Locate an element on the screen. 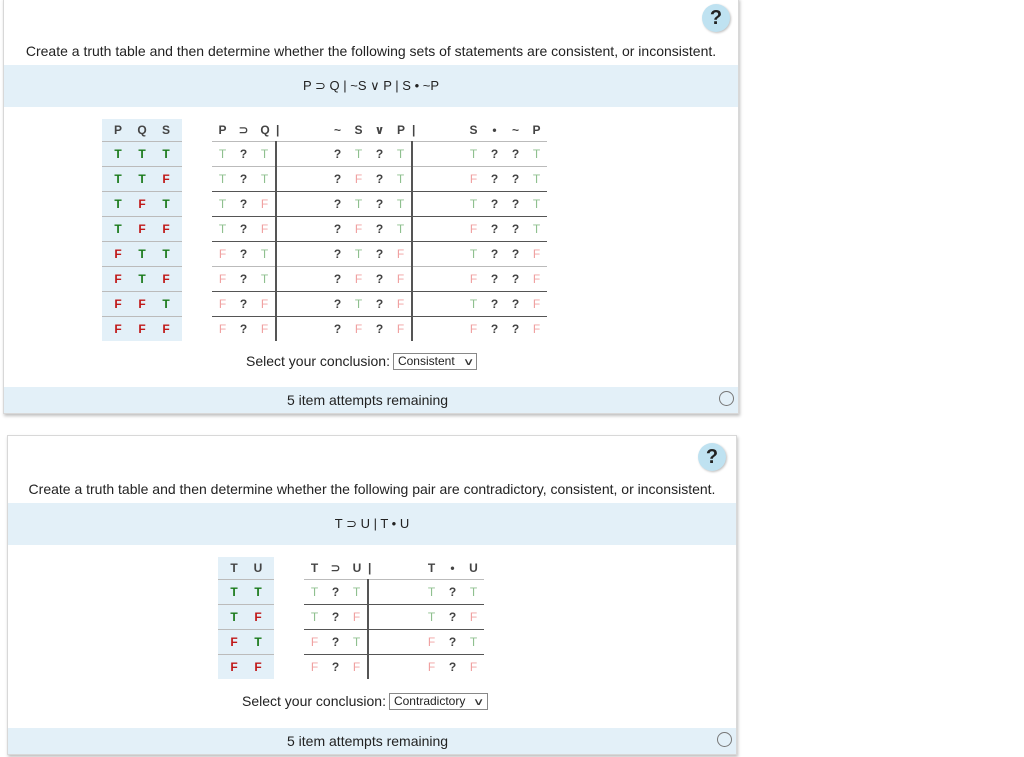 The height and width of the screenshot is (757, 1024). formula-text: T ⊃ U | T • U is located at coordinates (372, 523).